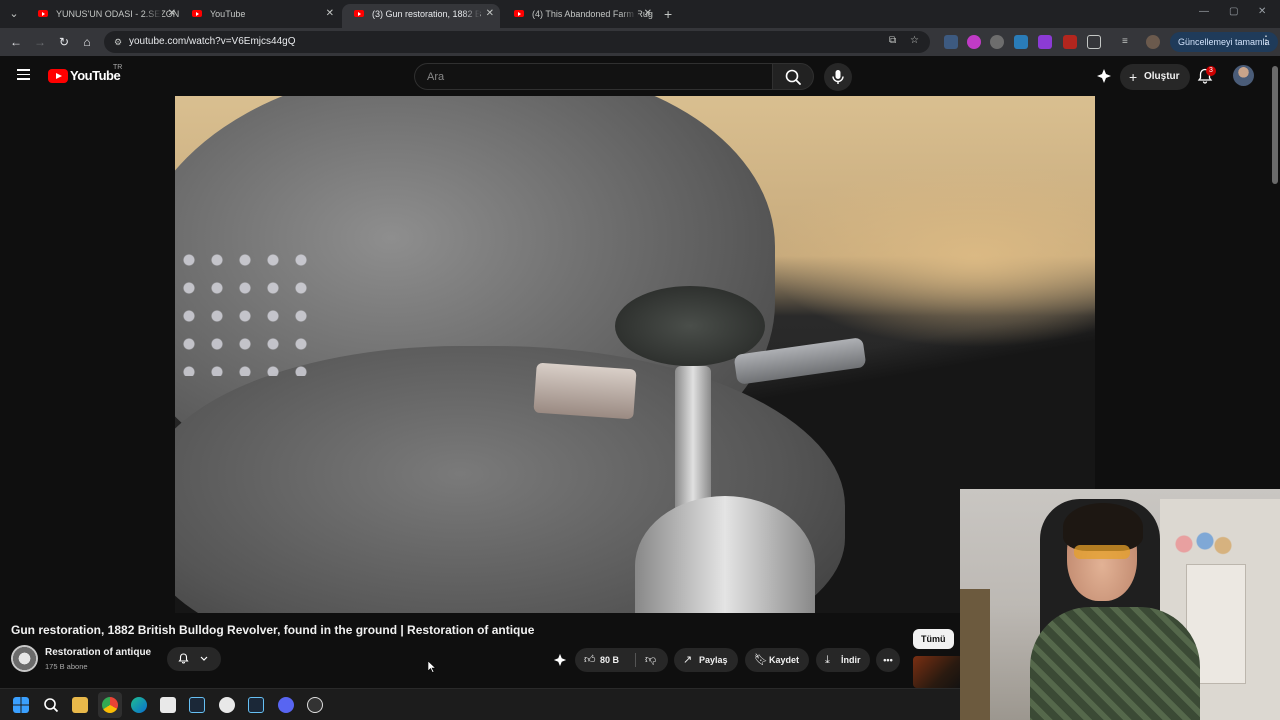 Image resolution: width=1280 pixels, height=720 pixels. Describe the element at coordinates (580, 16) in the screenshot. I see `browser-tab-4: (4) This Abandoned Farm Rug ✕` at that location.